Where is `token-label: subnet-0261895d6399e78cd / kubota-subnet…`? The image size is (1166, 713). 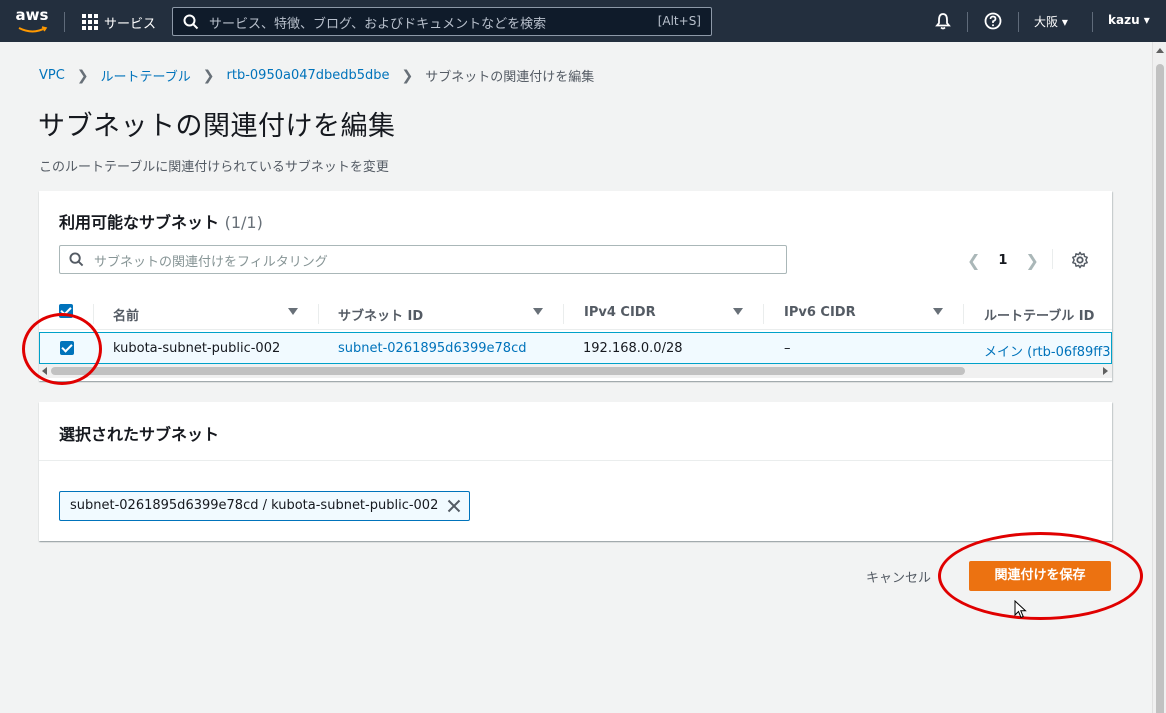
token-label: subnet-0261895d6399e78cd / kubota-subnet… is located at coordinates (254, 505).